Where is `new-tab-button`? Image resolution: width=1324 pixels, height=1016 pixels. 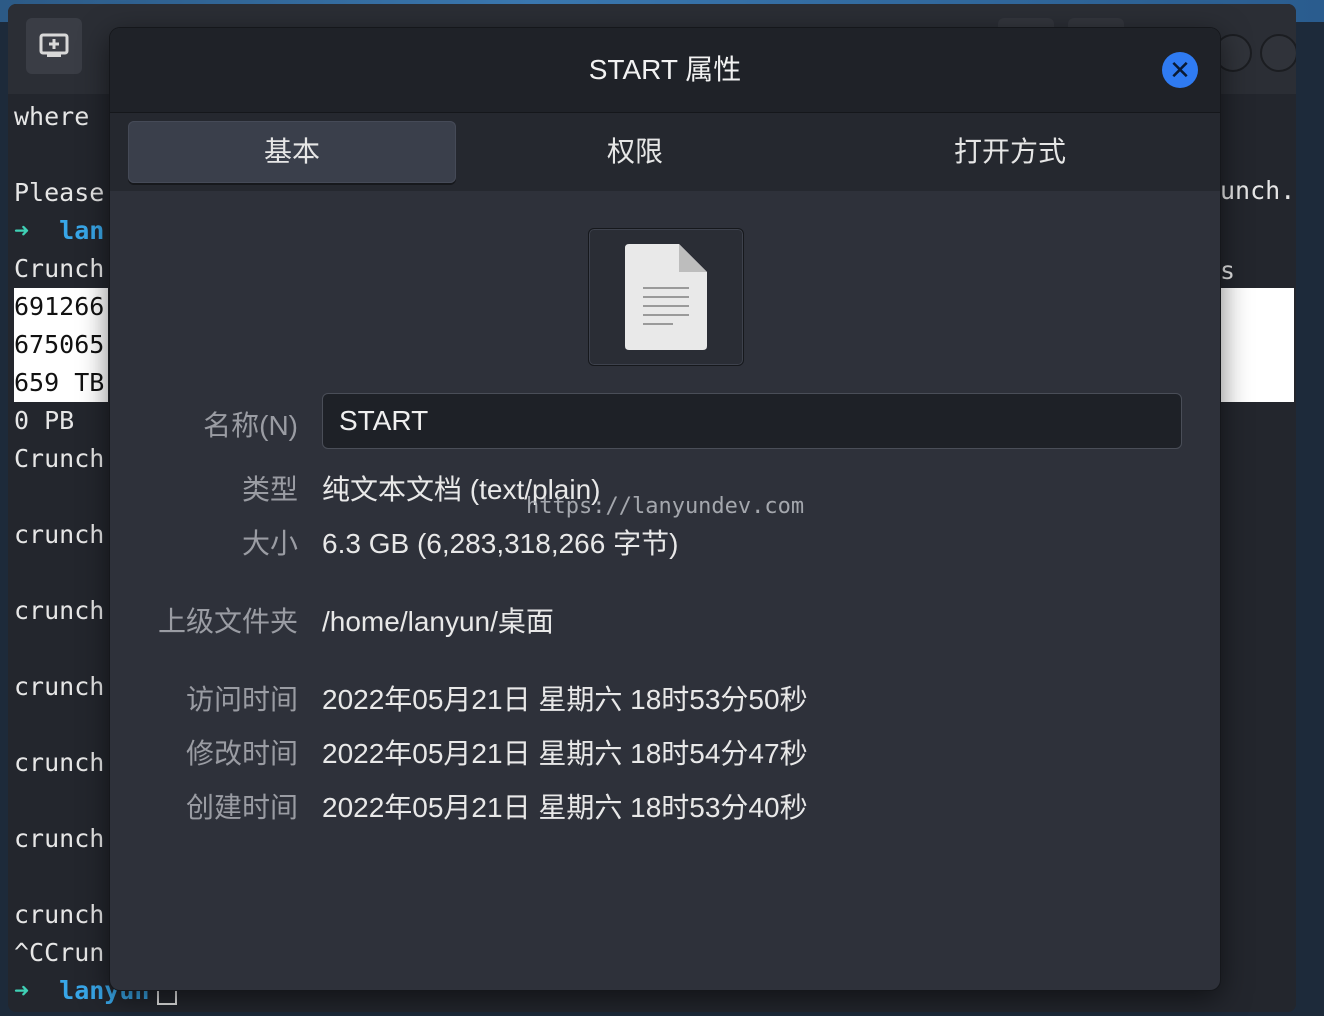 new-tab-button is located at coordinates (54, 46).